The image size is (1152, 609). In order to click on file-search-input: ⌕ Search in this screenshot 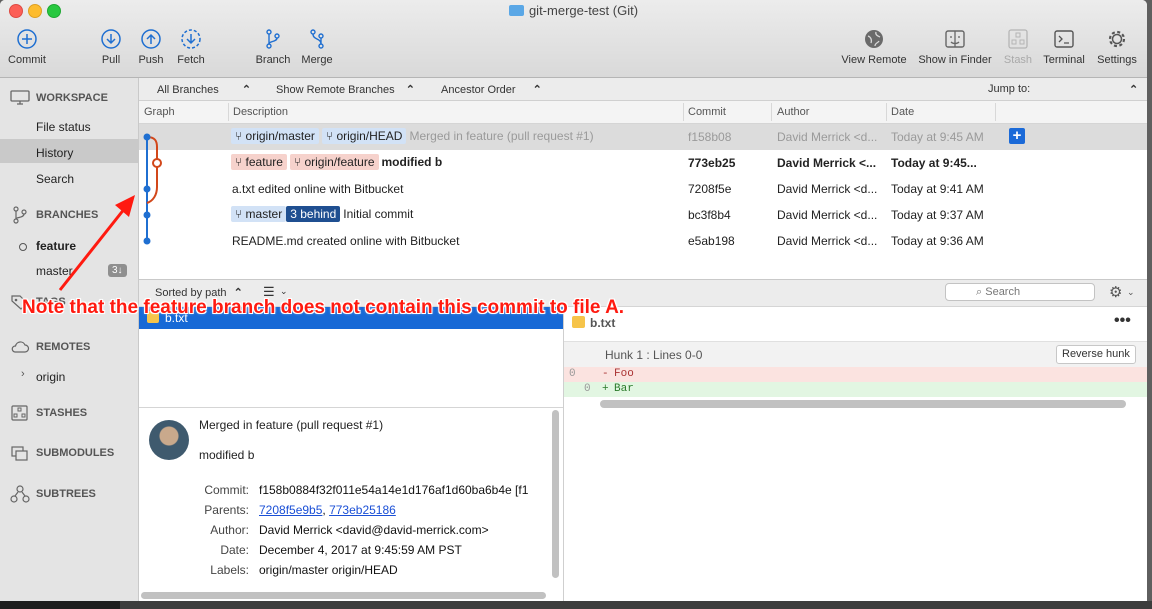, I will do `click(1020, 292)`.